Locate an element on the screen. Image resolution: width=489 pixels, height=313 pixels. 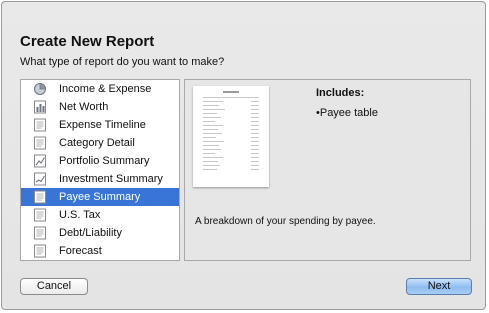
report-type-label: Payee Summary is located at coordinates (100, 197).